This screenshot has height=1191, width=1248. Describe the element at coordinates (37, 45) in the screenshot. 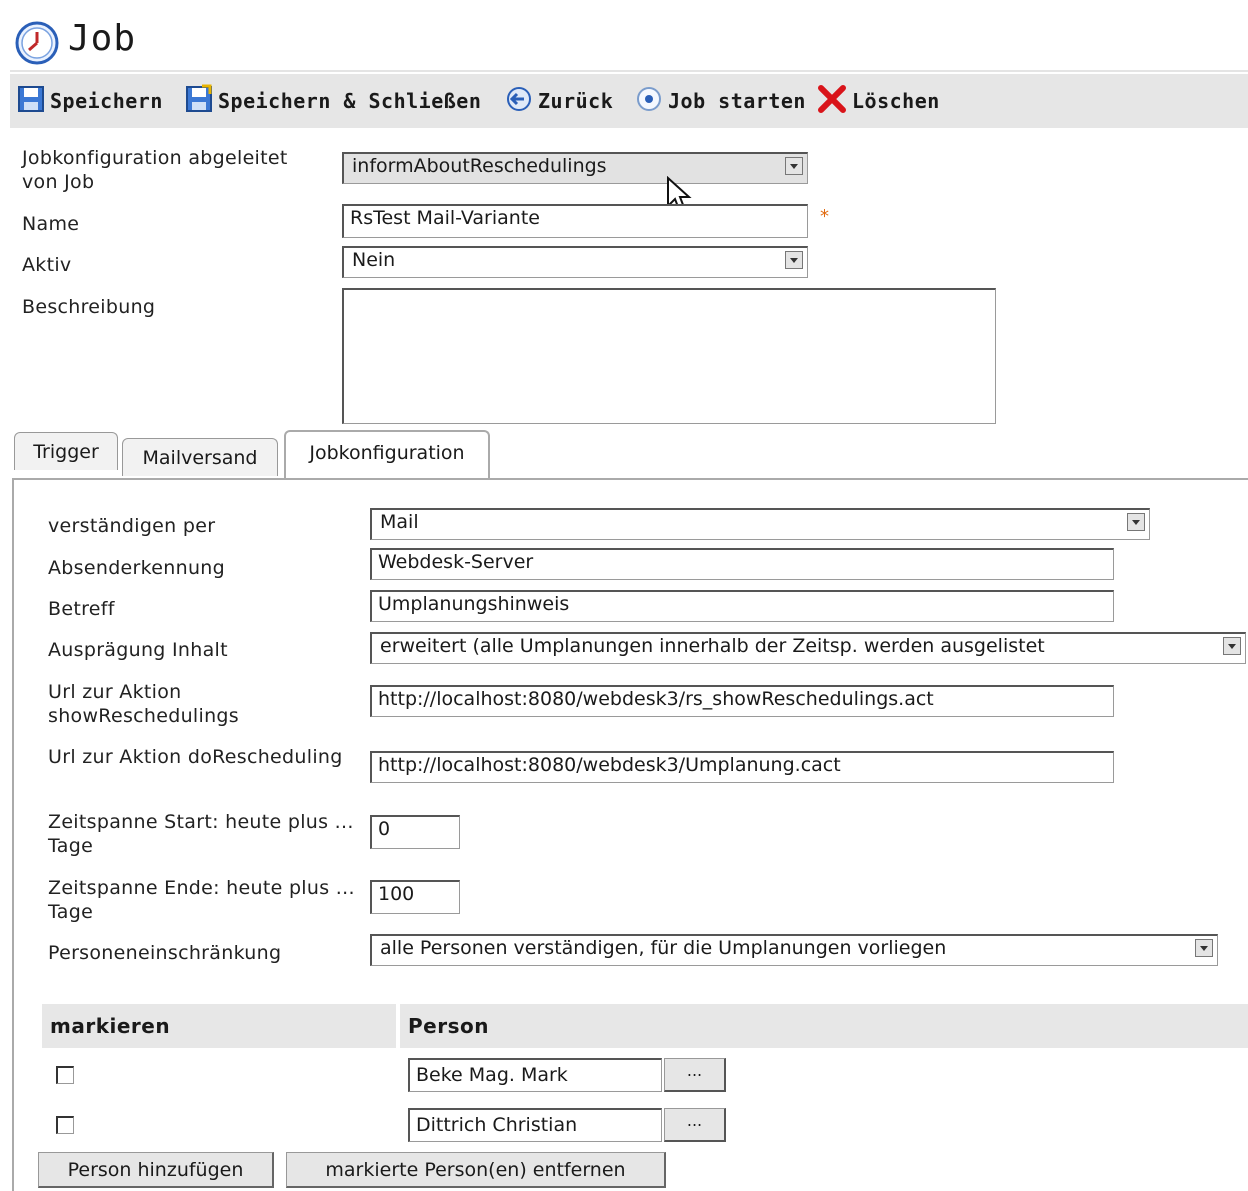

I see `clock-icon` at that location.